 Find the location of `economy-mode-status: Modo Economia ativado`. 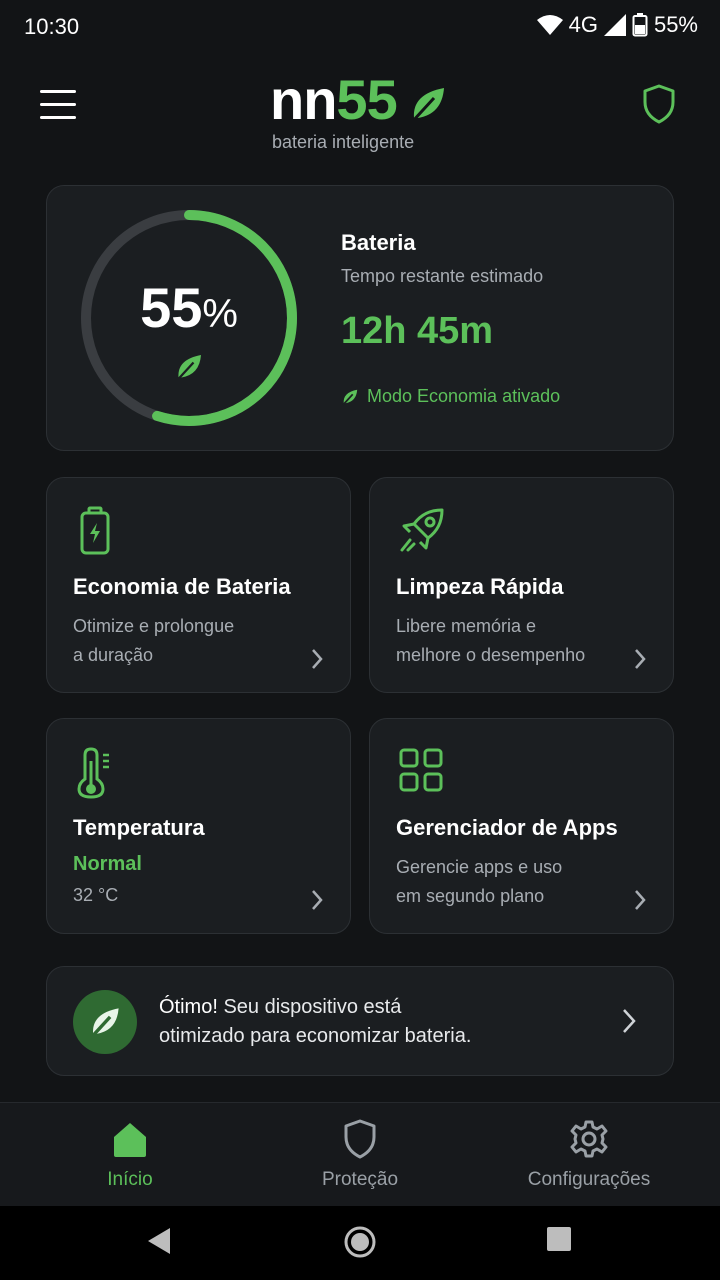

economy-mode-status: Modo Economia ativado is located at coordinates (450, 396).